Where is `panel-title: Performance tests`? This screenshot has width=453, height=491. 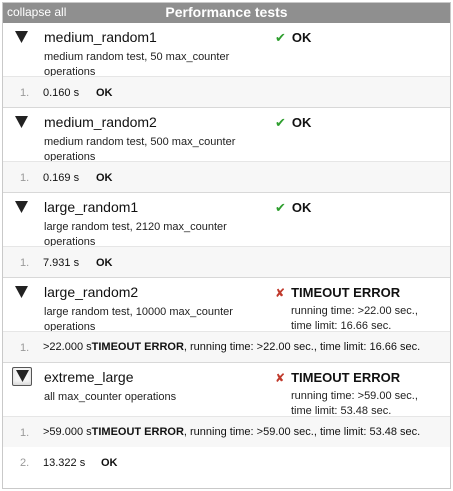
panel-title: Performance tests is located at coordinates (226, 12).